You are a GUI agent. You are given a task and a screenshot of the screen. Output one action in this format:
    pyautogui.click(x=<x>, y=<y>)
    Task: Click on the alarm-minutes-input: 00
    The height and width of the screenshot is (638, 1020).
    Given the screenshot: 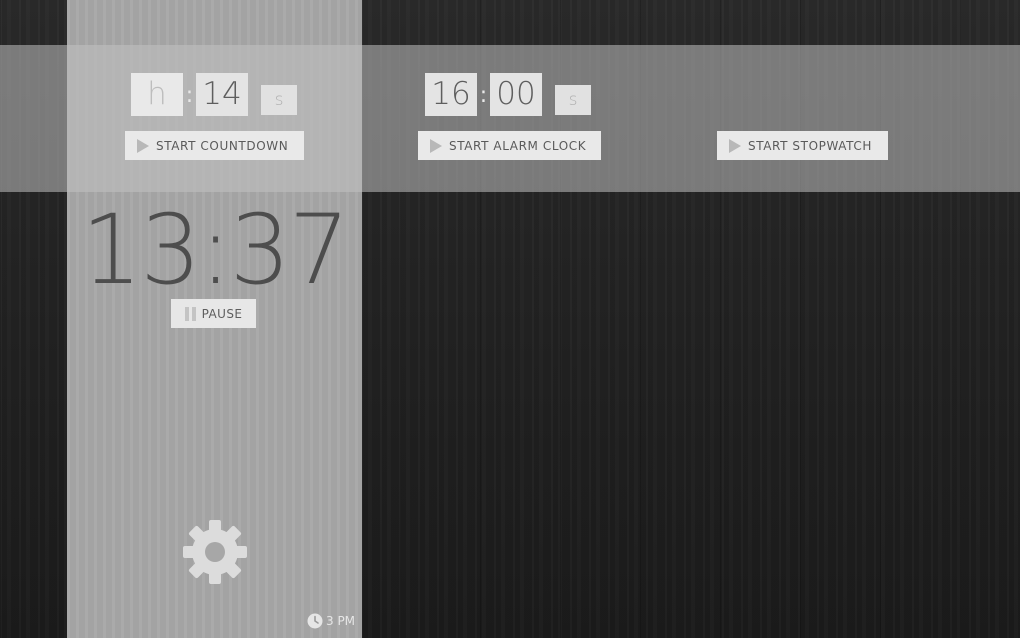 What is the action you would take?
    pyautogui.click(x=516, y=94)
    